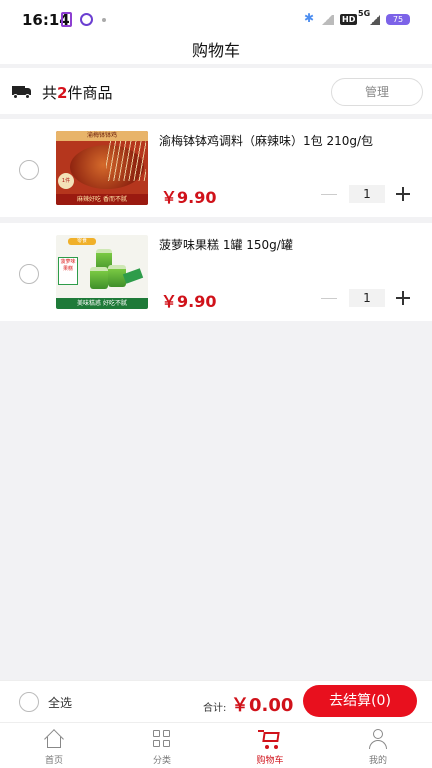 The width and height of the screenshot is (432, 768). Describe the element at coordinates (216, 701) in the screenshot. I see `checkout-bar: 全选 合计: ￥0.00 去结算(0)` at that location.